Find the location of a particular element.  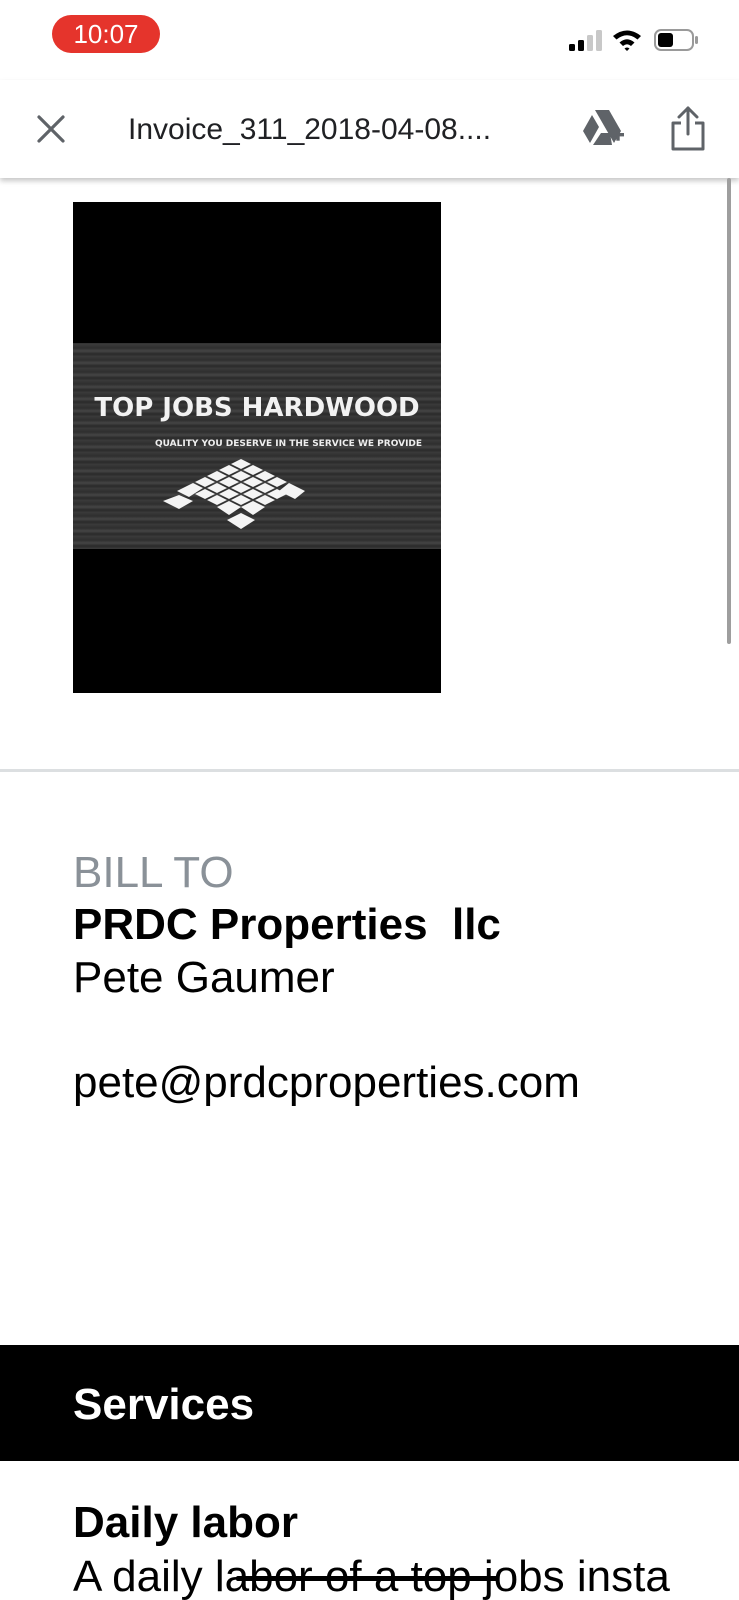

status-bar: 10:07 is located at coordinates (369, 40).